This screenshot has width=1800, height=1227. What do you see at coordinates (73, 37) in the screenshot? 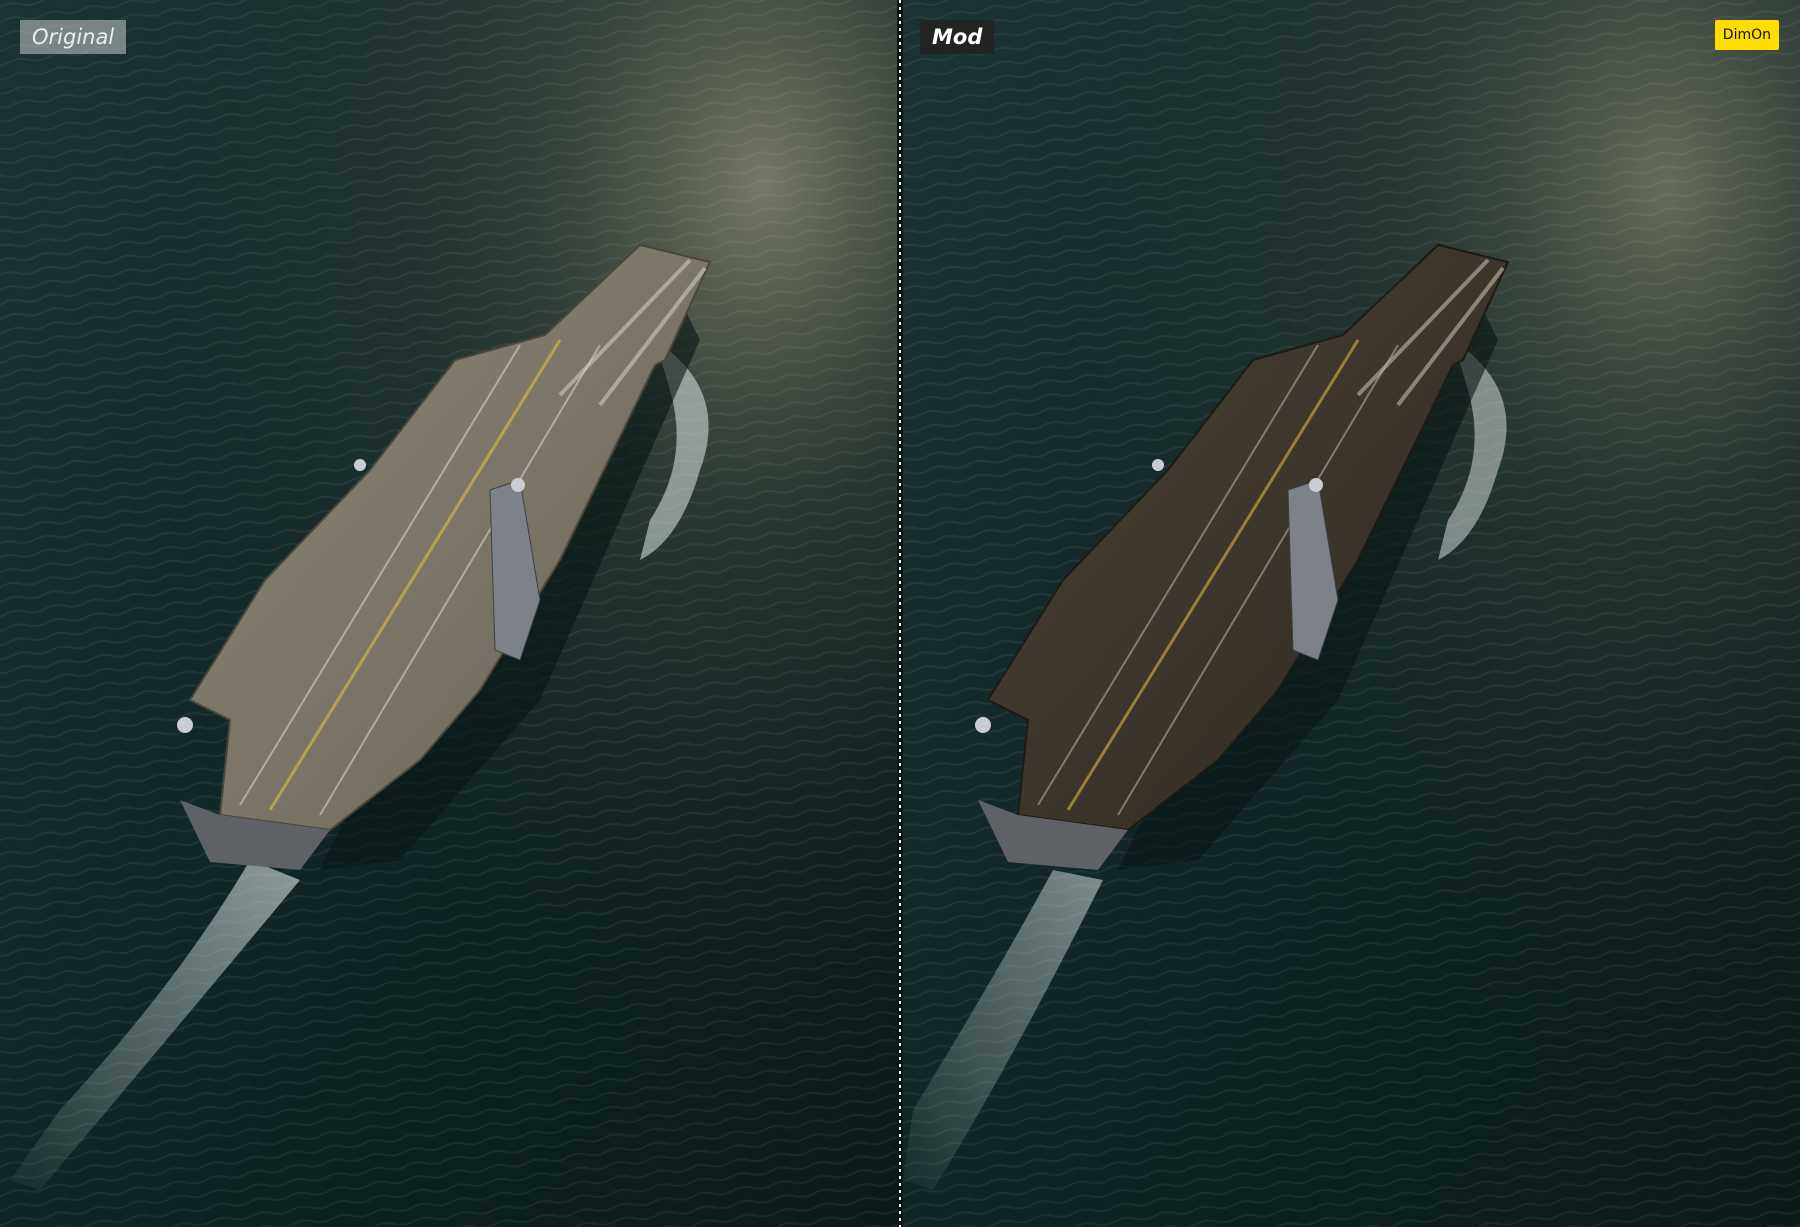
I see `original-label: Original` at bounding box center [73, 37].